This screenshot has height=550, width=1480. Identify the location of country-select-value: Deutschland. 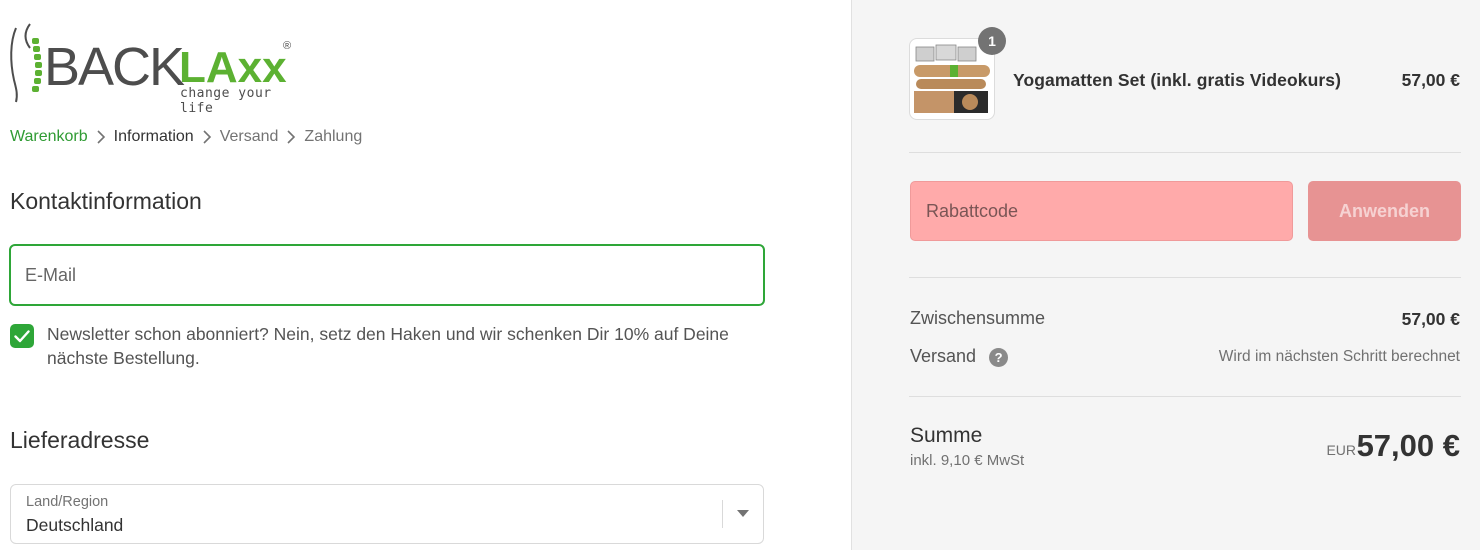
(74, 525).